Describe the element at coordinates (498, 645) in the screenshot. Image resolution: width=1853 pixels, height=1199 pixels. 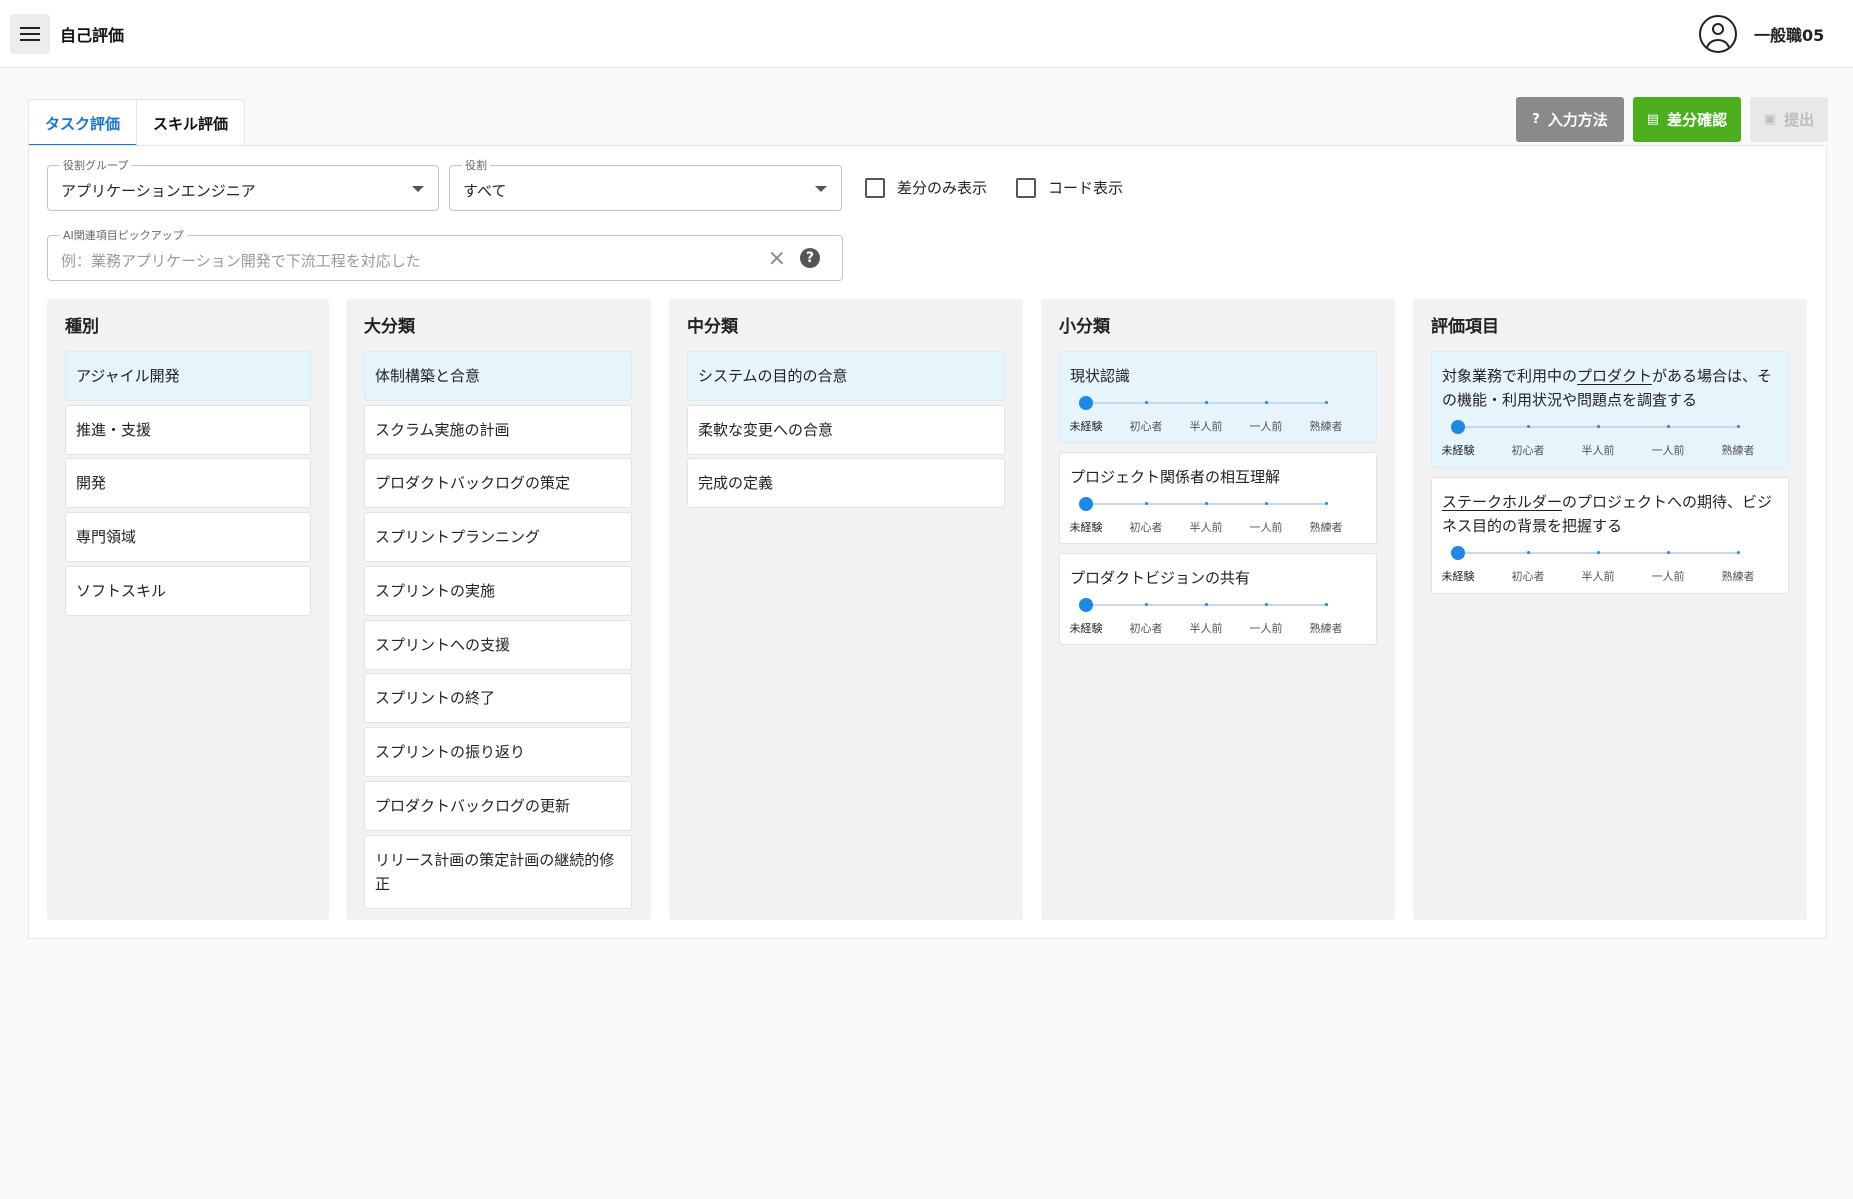
I see `major-item: スプリントへの支援` at that location.